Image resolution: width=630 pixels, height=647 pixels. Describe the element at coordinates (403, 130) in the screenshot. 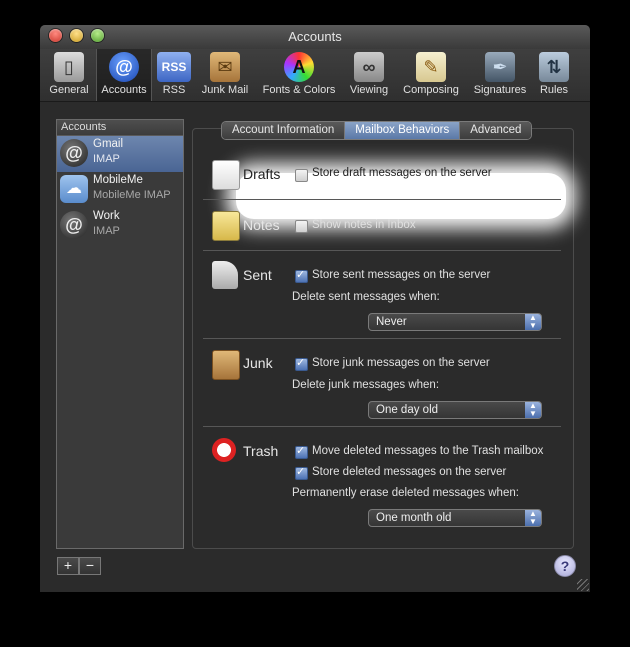

I see `tab-mailbox-behaviors: Mailbox Behaviors` at that location.